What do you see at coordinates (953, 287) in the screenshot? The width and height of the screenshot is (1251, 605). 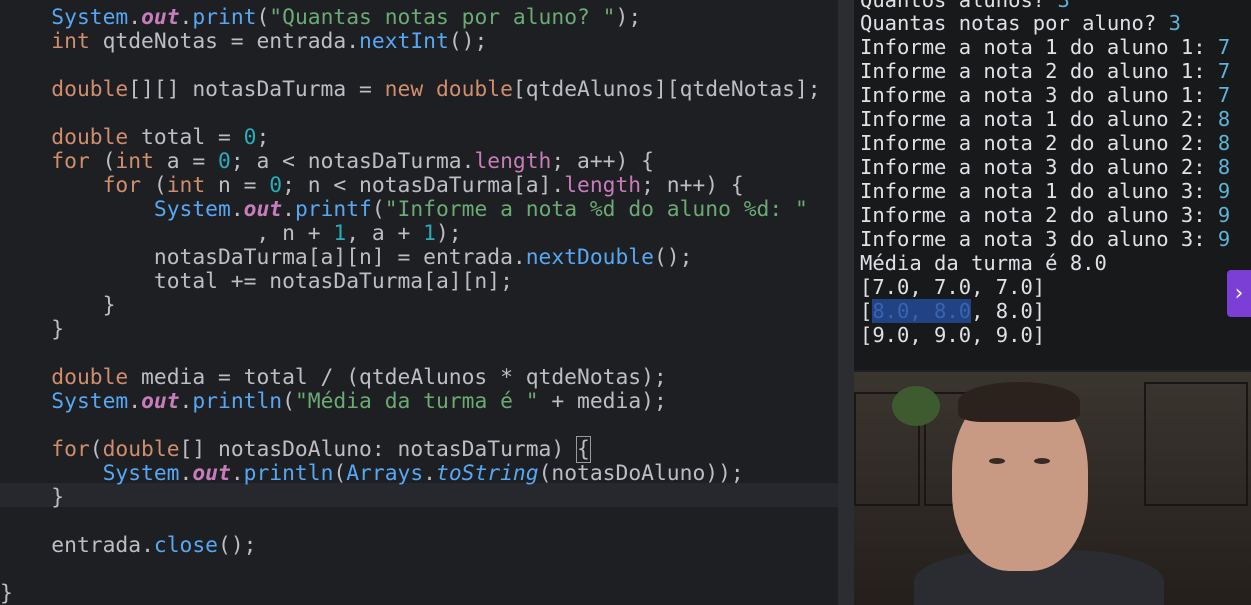 I see `console-text: [7.0, 7.0, 7.0]` at bounding box center [953, 287].